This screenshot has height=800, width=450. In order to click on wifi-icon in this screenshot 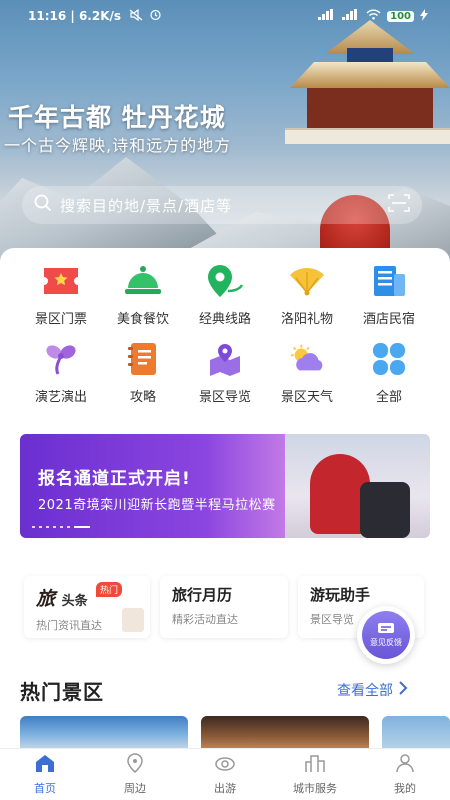, I will do `click(373, 16)`.